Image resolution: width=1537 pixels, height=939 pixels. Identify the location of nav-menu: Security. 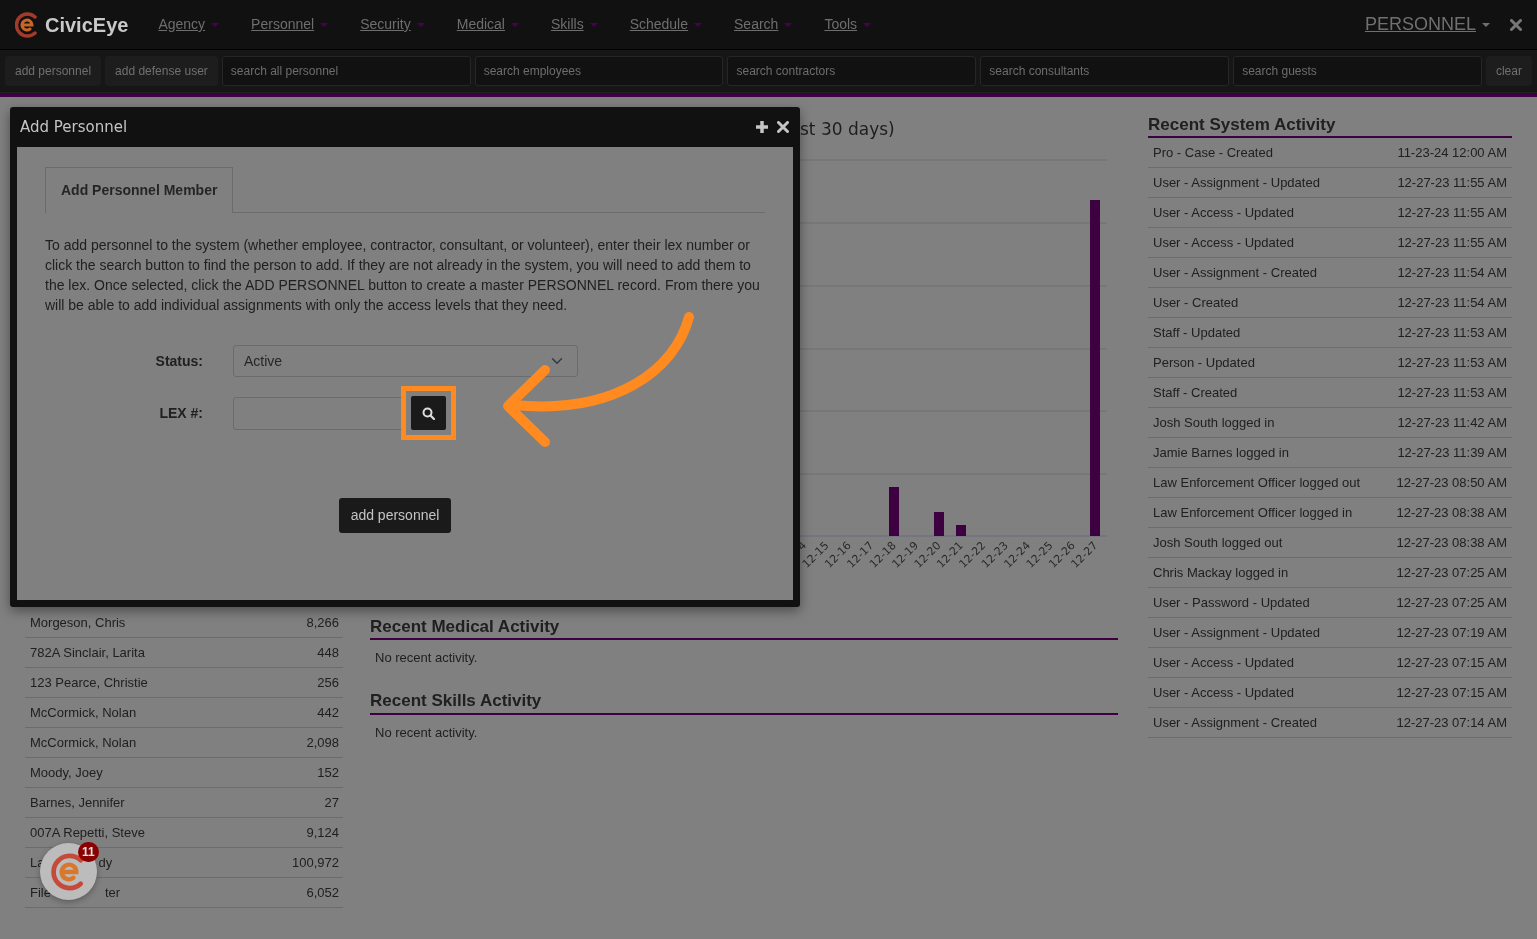
(392, 24).